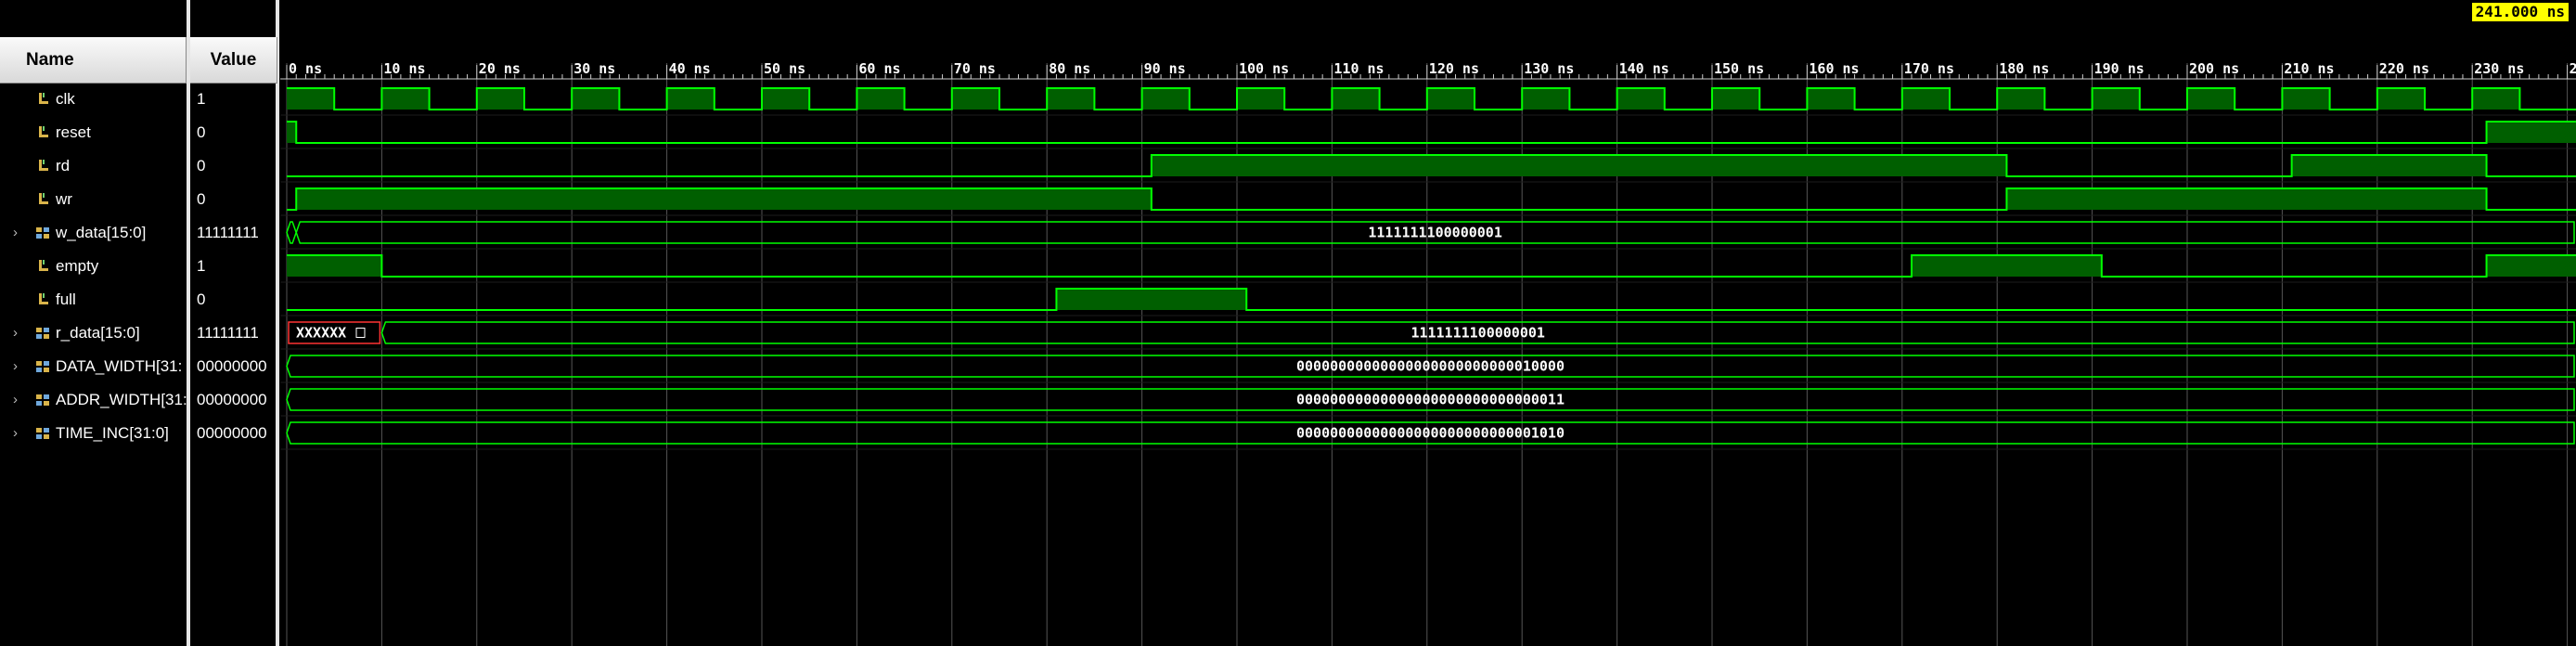 The height and width of the screenshot is (646, 2576). What do you see at coordinates (305, 68) in the screenshot?
I see `time-tick-label: 0 ns` at bounding box center [305, 68].